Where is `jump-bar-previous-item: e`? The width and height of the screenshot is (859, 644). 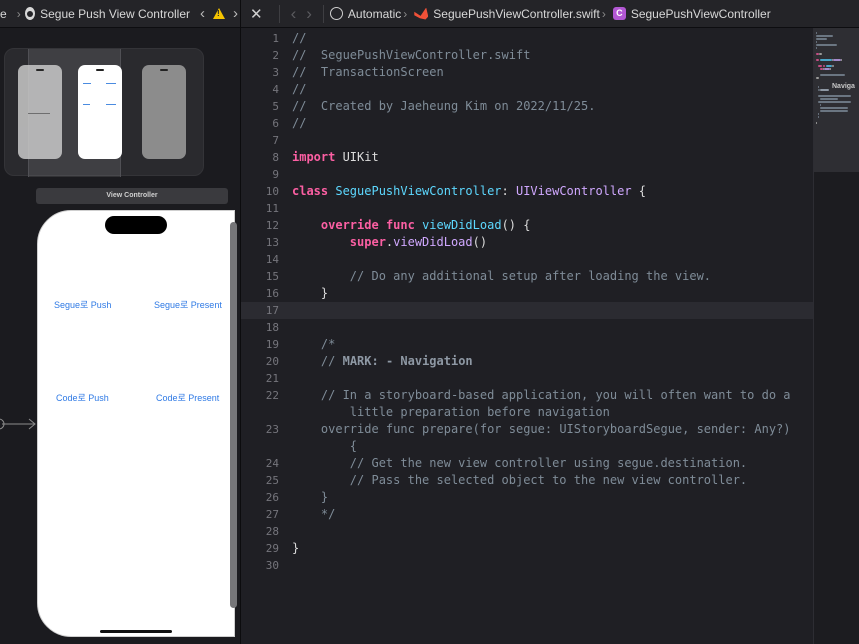
jump-bar-previous-item: e is located at coordinates (3, 14).